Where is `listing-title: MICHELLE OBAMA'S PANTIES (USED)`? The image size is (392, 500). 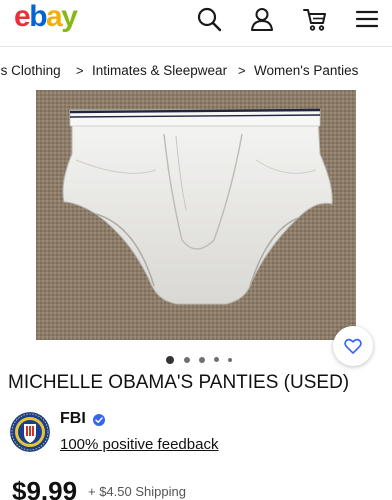 listing-title: MICHELLE OBAMA'S PANTIES (USED) is located at coordinates (179, 382).